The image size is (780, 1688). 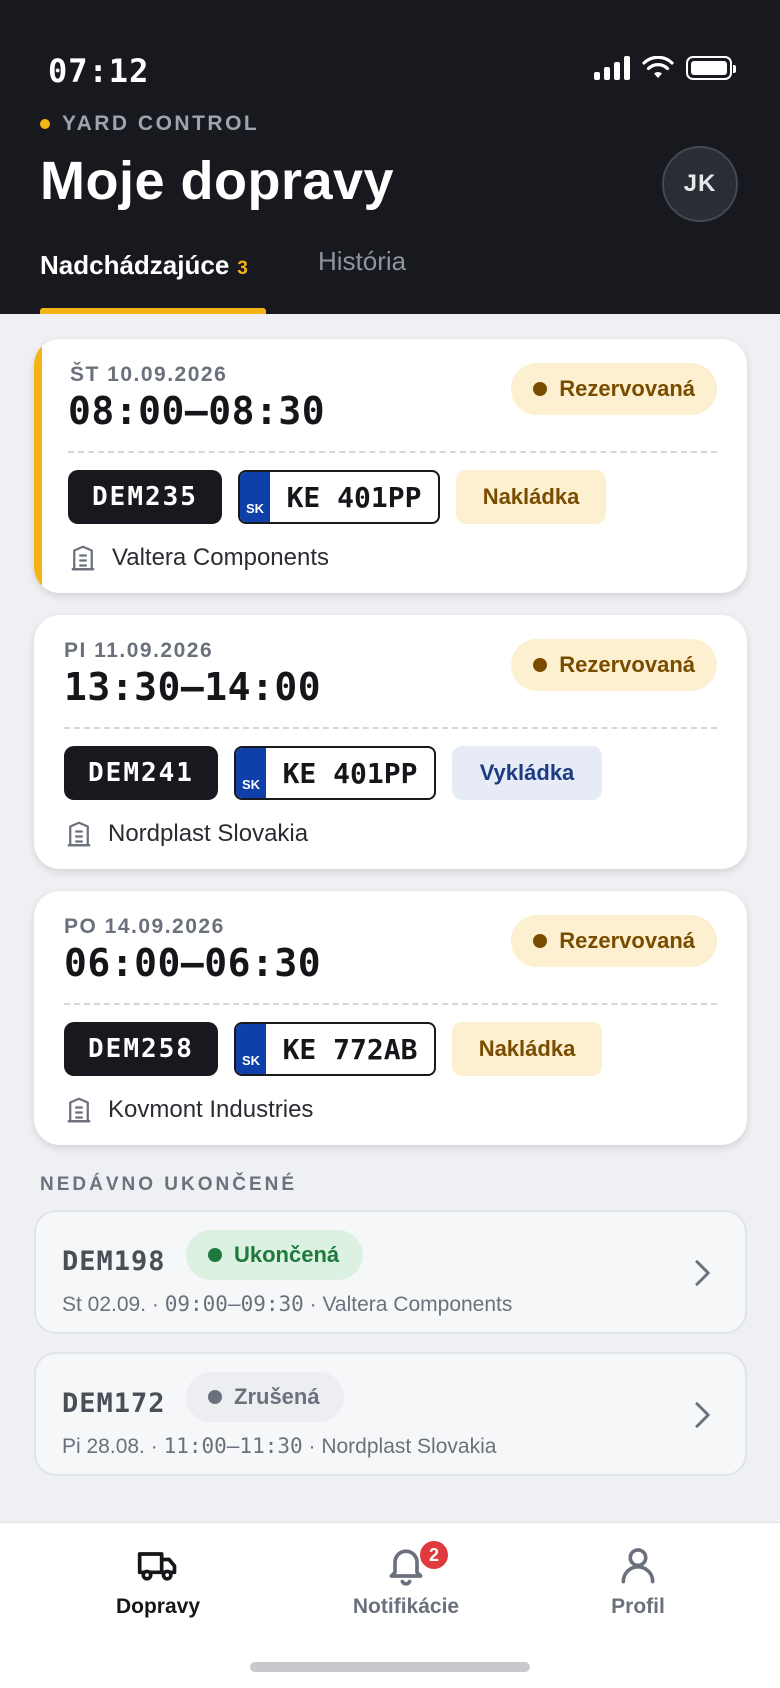 What do you see at coordinates (169, 1184) in the screenshot?
I see `section-title-recent: NEDÁVNO UKONČENÉ` at bounding box center [169, 1184].